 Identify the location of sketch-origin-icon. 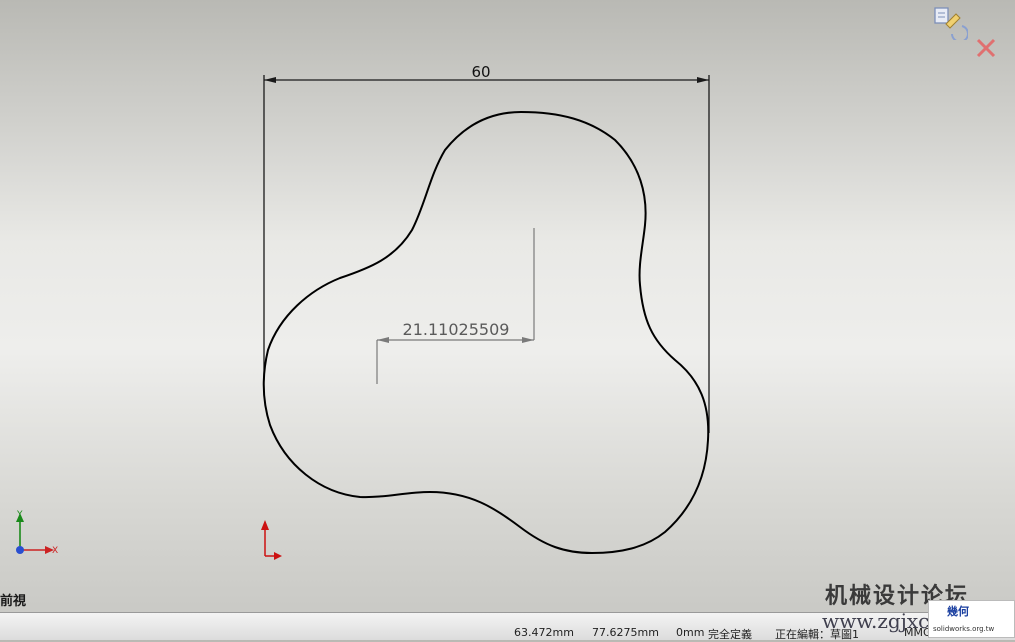
(271, 540).